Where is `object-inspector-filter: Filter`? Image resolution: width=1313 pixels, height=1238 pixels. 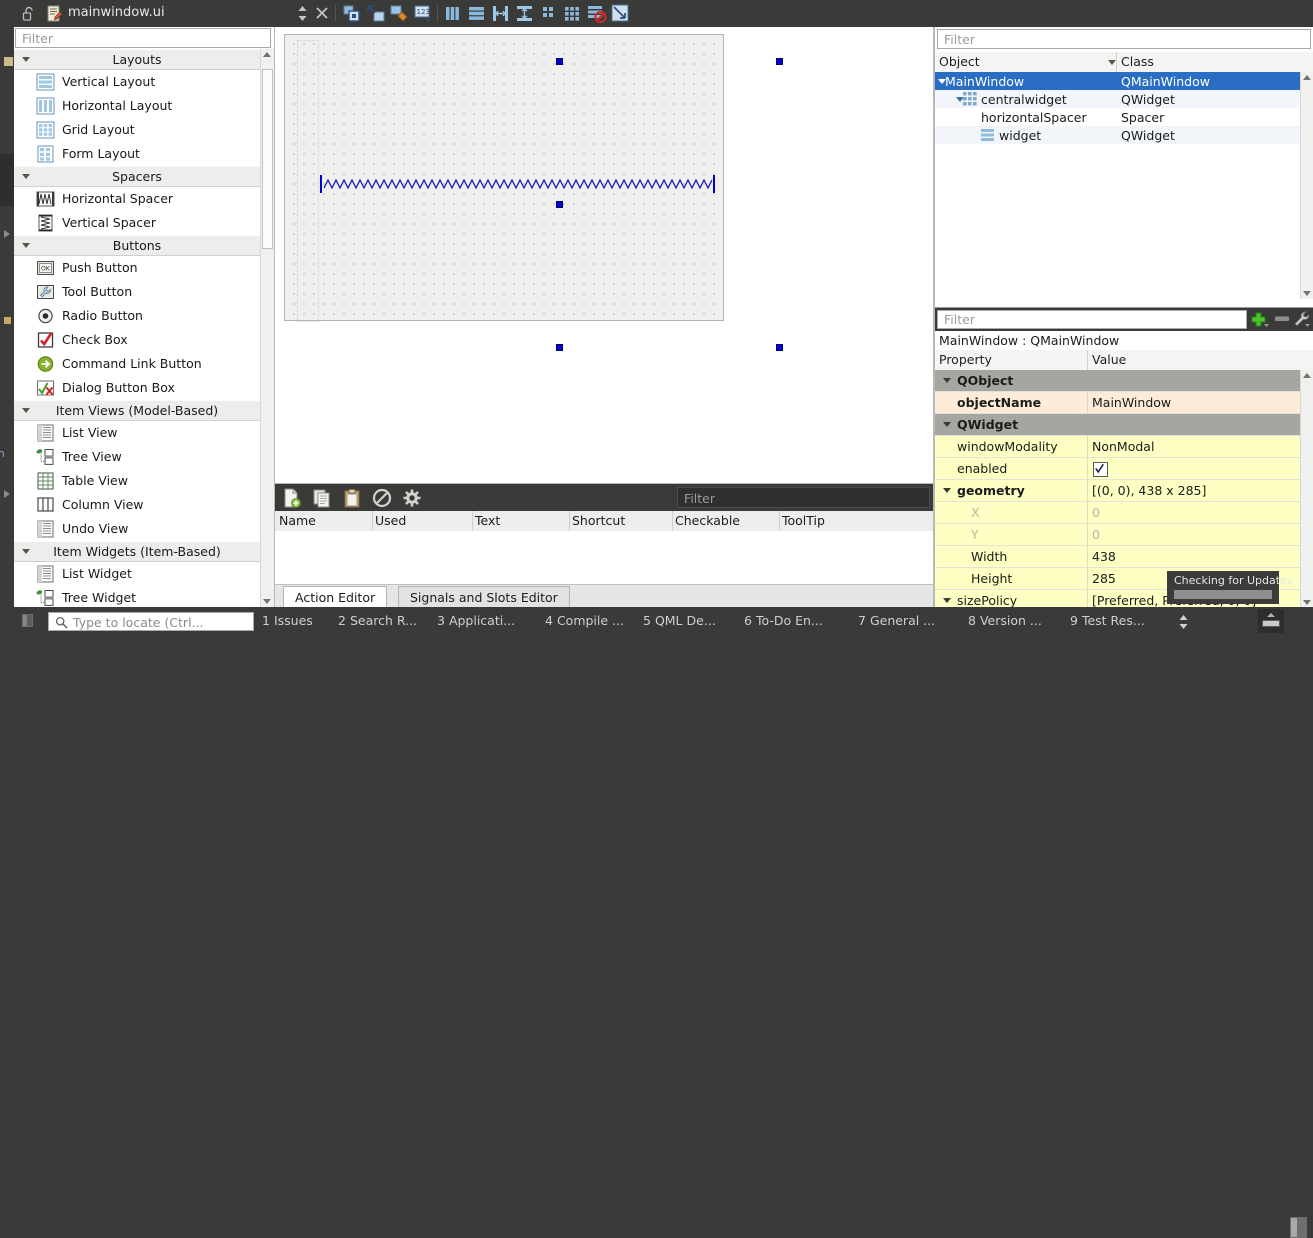 object-inspector-filter: Filter is located at coordinates (1124, 39).